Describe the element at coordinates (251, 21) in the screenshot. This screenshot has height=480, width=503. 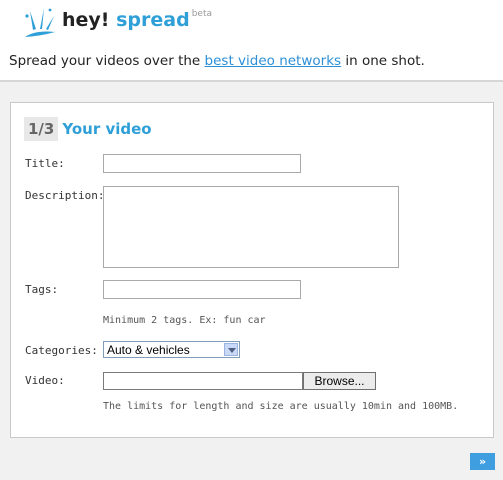
I see `header: hey! spread beta` at that location.